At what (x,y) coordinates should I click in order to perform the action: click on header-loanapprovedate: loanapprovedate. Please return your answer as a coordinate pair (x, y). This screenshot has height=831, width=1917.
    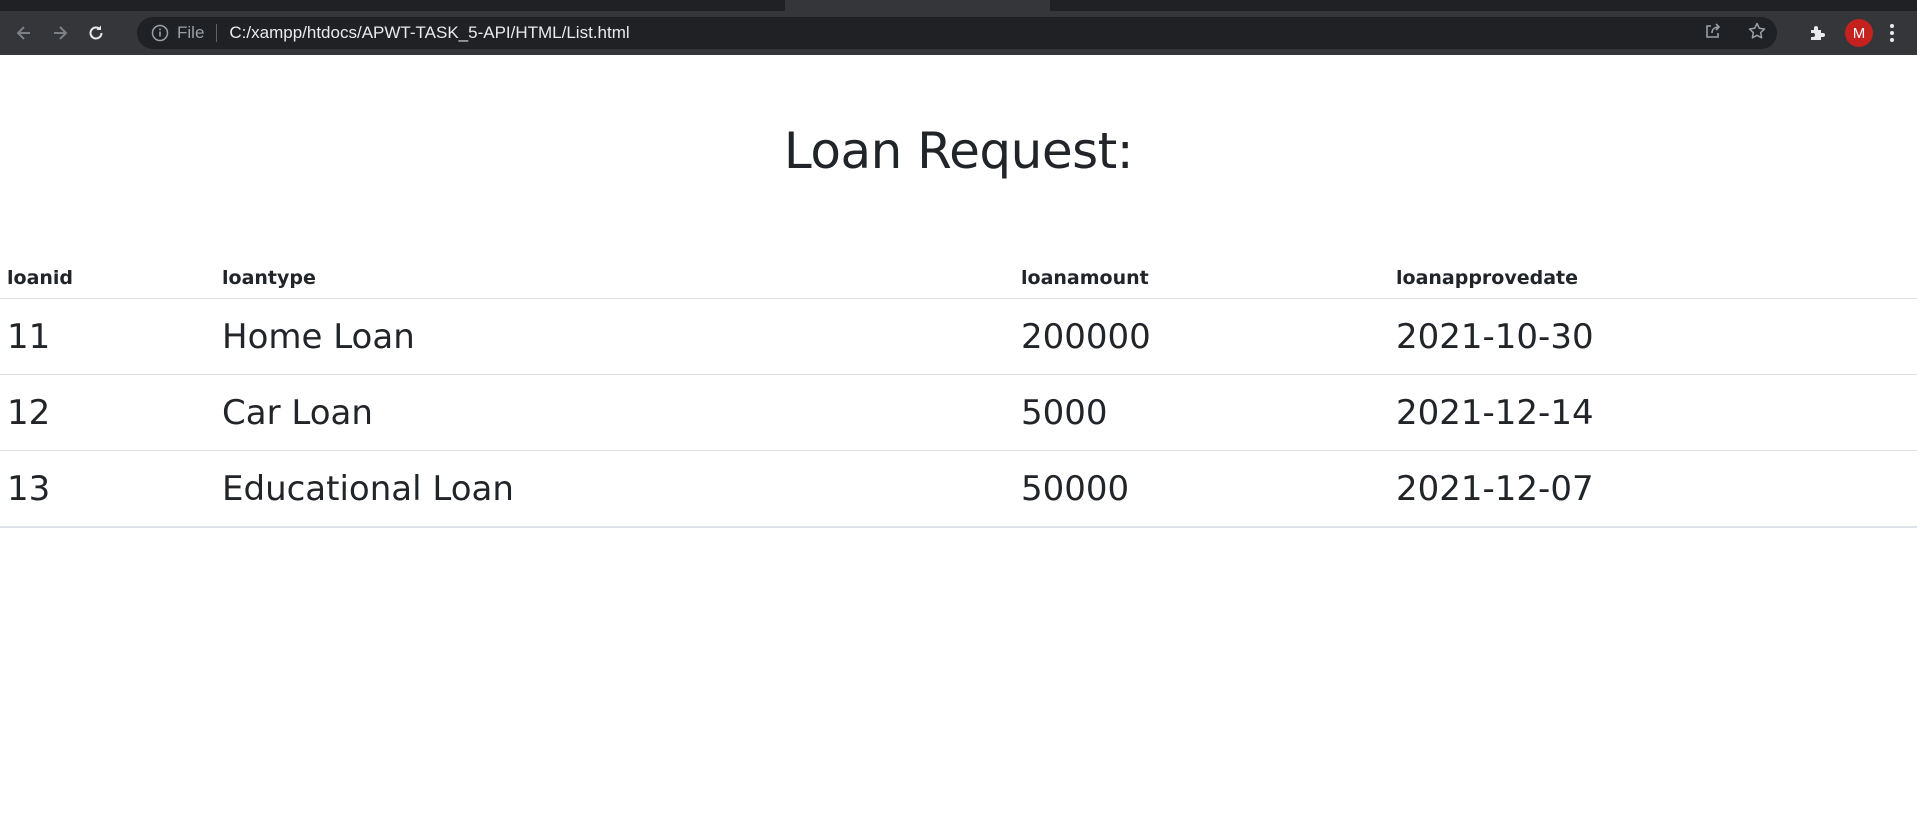
    Looking at the image, I should click on (1653, 278).